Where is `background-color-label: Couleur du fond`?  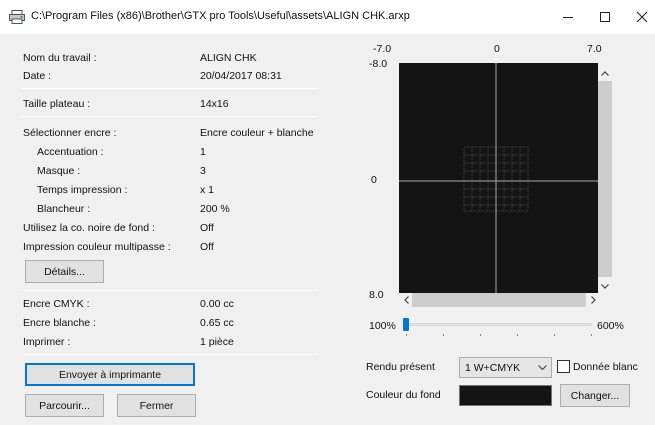 background-color-label: Couleur du fond is located at coordinates (403, 395).